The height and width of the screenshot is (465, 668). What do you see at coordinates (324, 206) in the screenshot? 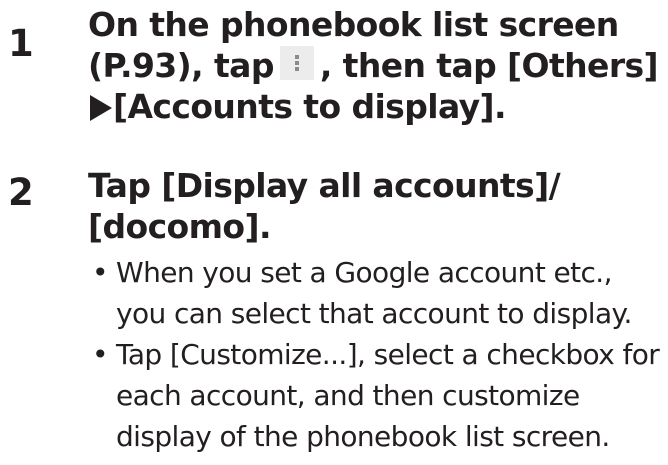
I see `step-instruction: Tap [Display all accounts]/ [docomo].` at bounding box center [324, 206].